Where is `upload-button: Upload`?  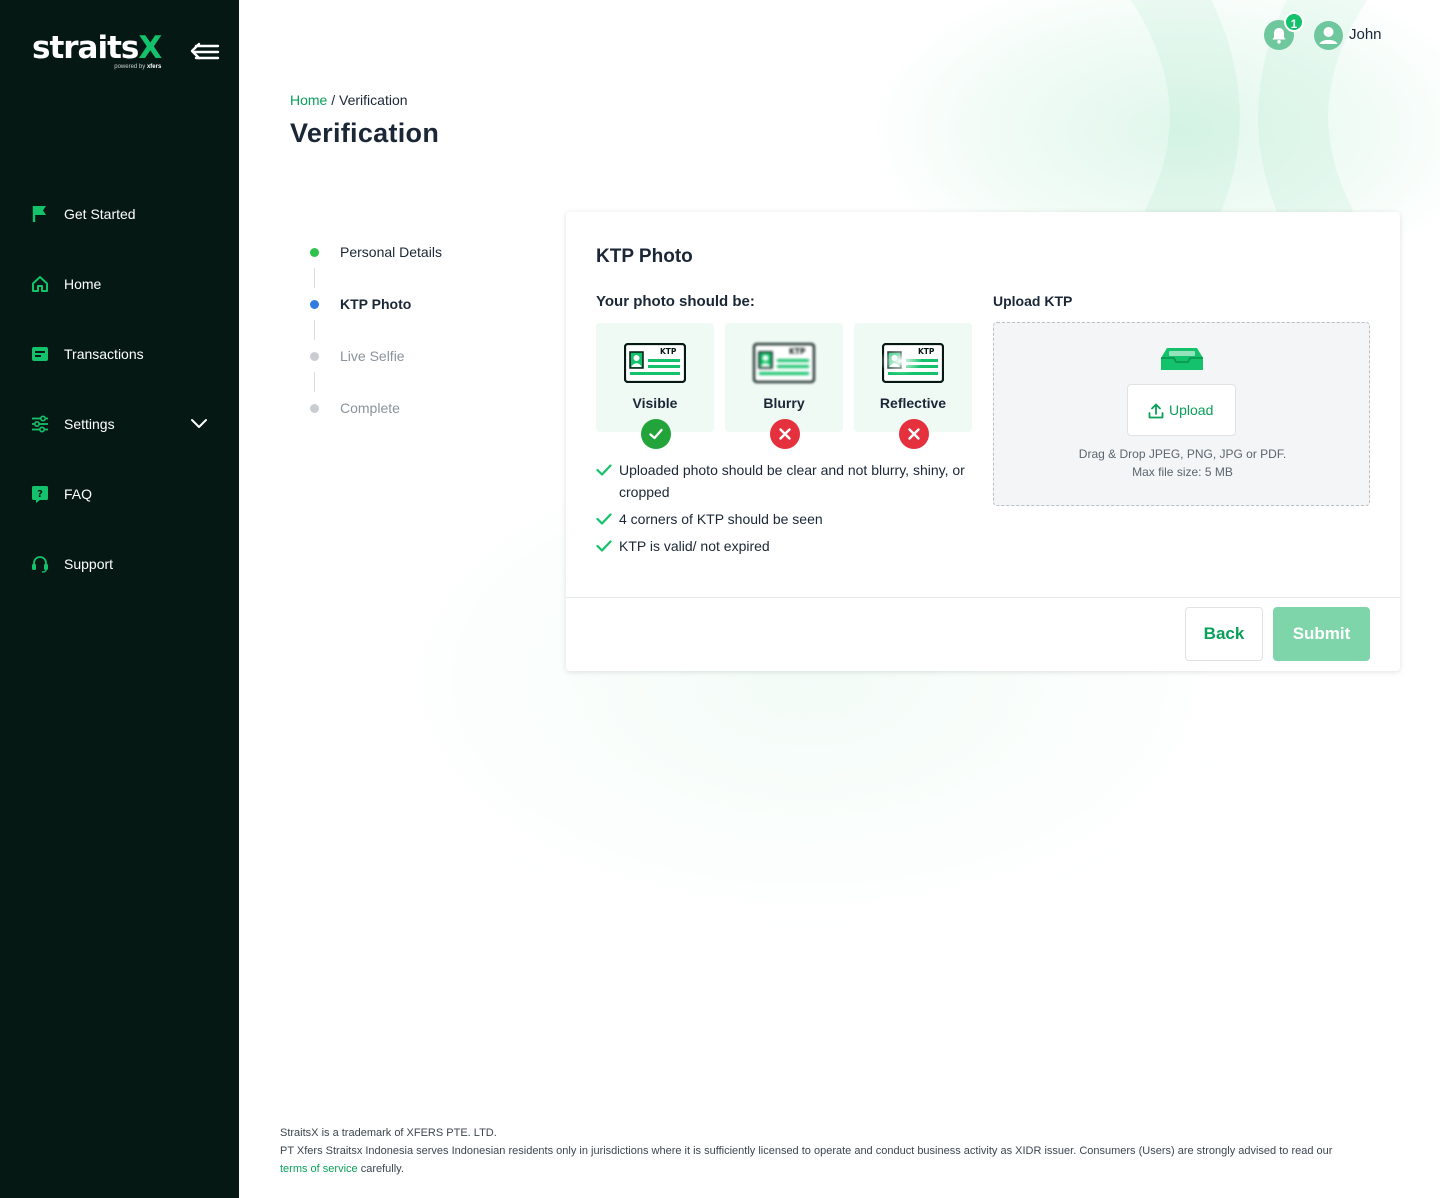
upload-button: Upload is located at coordinates (1181, 410).